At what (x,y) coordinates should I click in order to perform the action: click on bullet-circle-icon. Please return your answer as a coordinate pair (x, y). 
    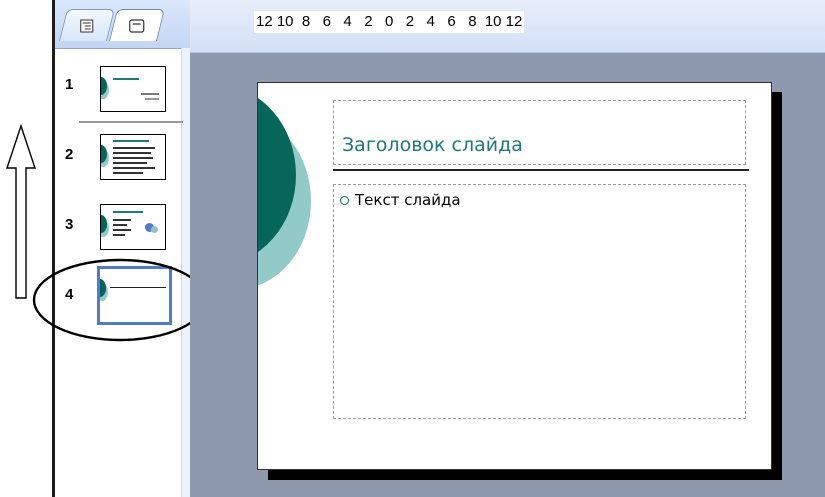
    Looking at the image, I should click on (344, 200).